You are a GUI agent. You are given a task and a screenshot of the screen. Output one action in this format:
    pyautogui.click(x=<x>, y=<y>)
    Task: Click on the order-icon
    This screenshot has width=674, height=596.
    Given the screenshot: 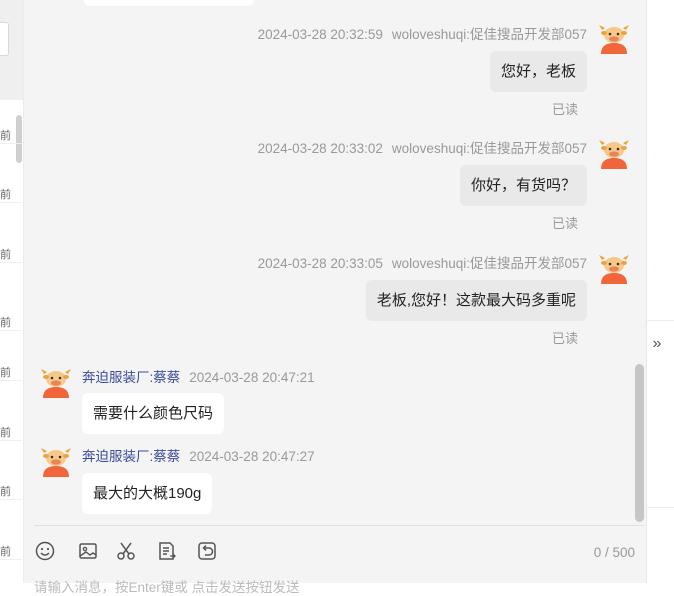 What is the action you would take?
    pyautogui.click(x=167, y=551)
    